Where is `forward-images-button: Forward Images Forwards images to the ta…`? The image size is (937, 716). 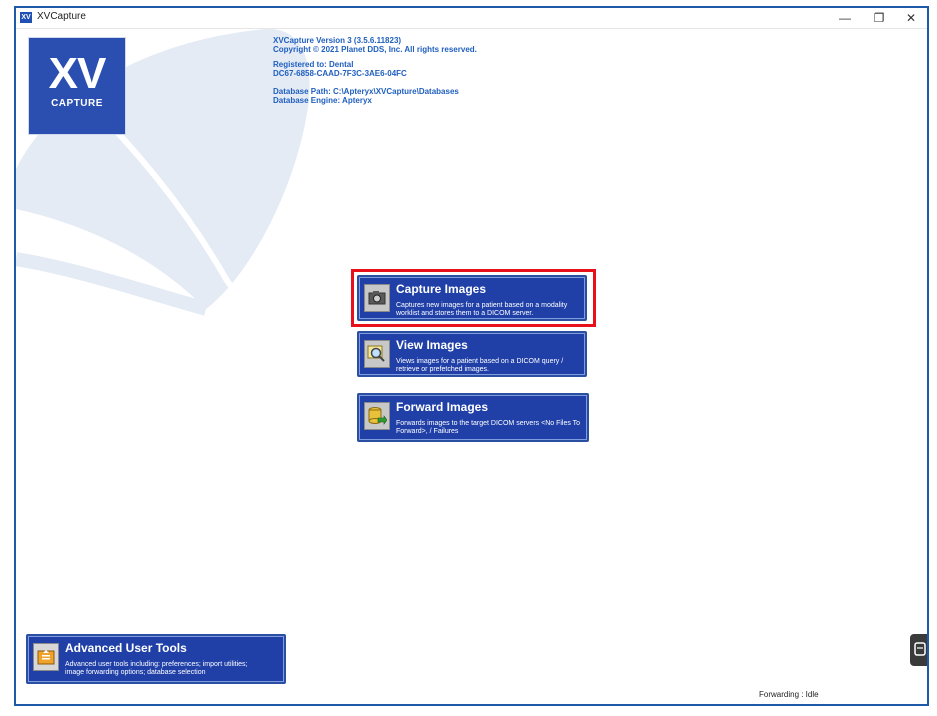
forward-images-button: Forward Images Forwards images to the ta… is located at coordinates (473, 417).